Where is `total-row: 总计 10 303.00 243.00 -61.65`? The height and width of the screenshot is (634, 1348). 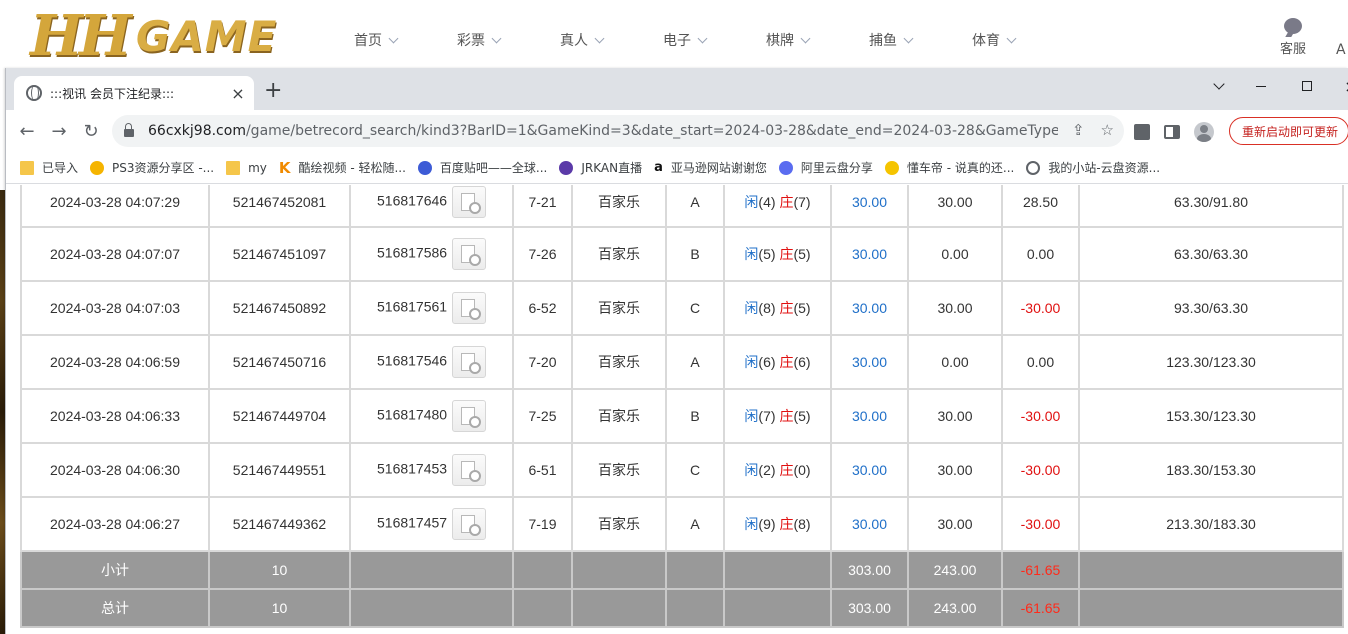
total-row: 总计 10 303.00 243.00 -61.65 is located at coordinates (682, 608).